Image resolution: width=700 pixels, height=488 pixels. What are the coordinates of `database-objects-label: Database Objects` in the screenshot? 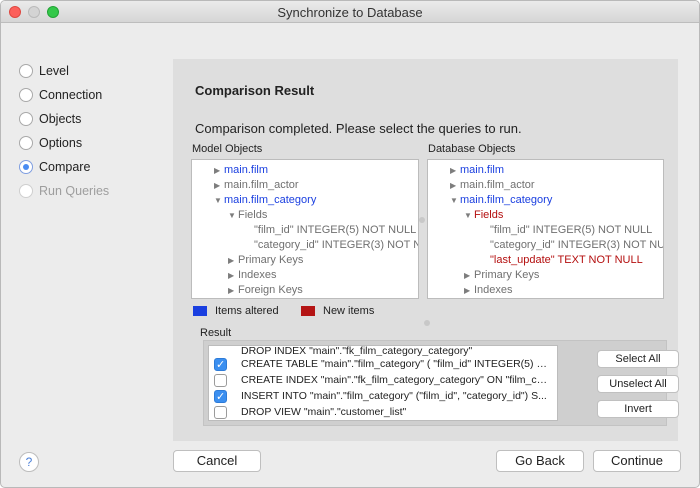 It's located at (472, 149).